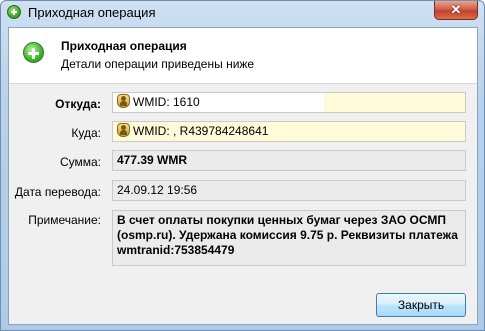 This screenshot has height=331, width=485. Describe the element at coordinates (289, 190) in the screenshot. I see `date-field: 24.09.12 19:56` at that location.